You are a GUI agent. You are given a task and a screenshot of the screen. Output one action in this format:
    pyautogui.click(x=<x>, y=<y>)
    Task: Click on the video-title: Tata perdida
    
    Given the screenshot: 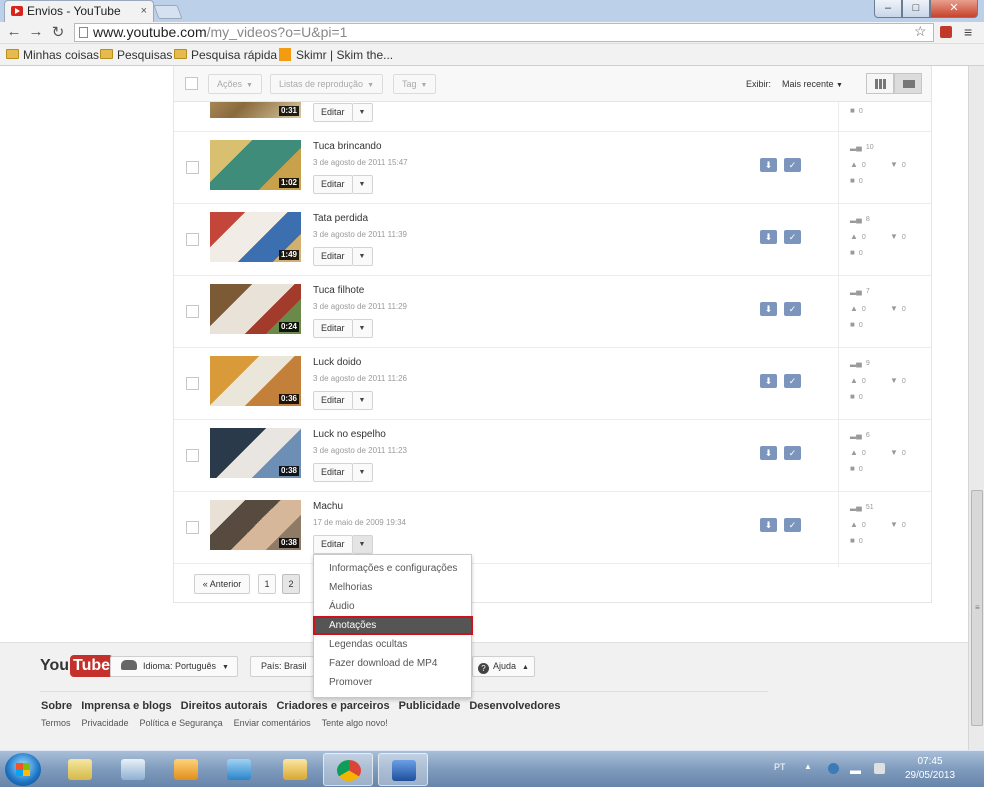 What is the action you would take?
    pyautogui.click(x=340, y=218)
    